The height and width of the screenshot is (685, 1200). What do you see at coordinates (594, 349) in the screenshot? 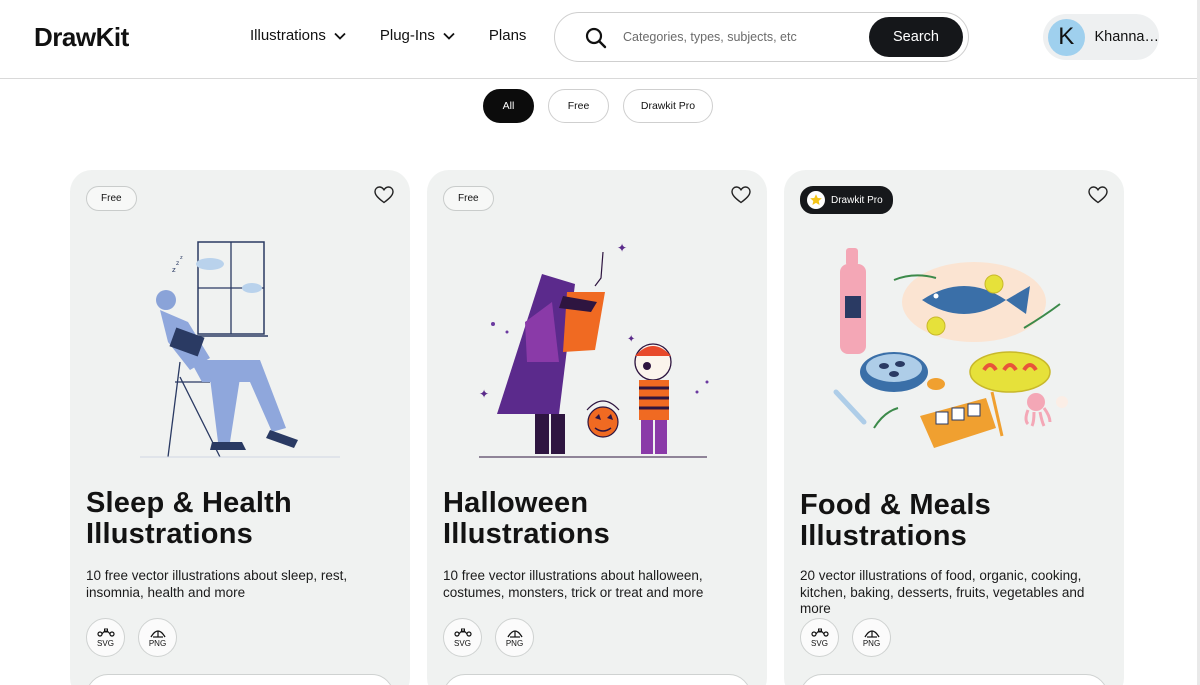
I see `halloween-costume-illustration: ✦ ✦ ✦` at bounding box center [594, 349].